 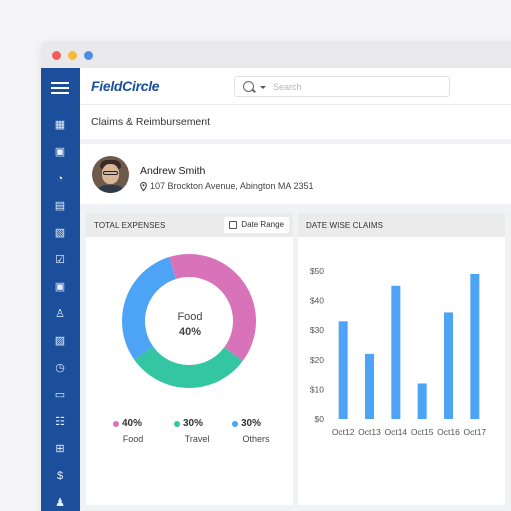 What do you see at coordinates (251, 423) in the screenshot?
I see `legend-value-others: 30%` at bounding box center [251, 423].